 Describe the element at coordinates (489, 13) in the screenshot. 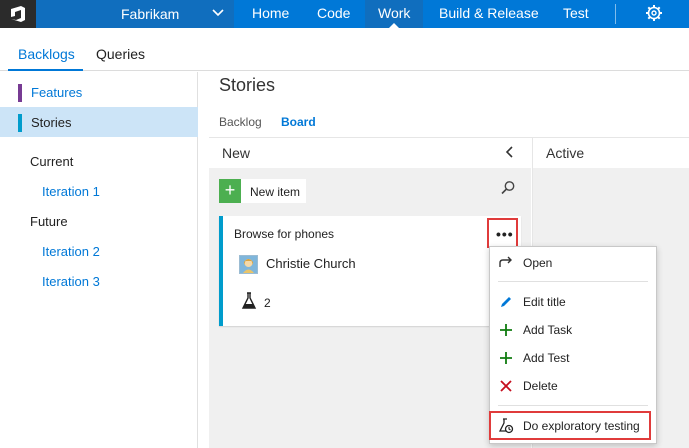

I see `nav-build-release: Build & Release` at that location.